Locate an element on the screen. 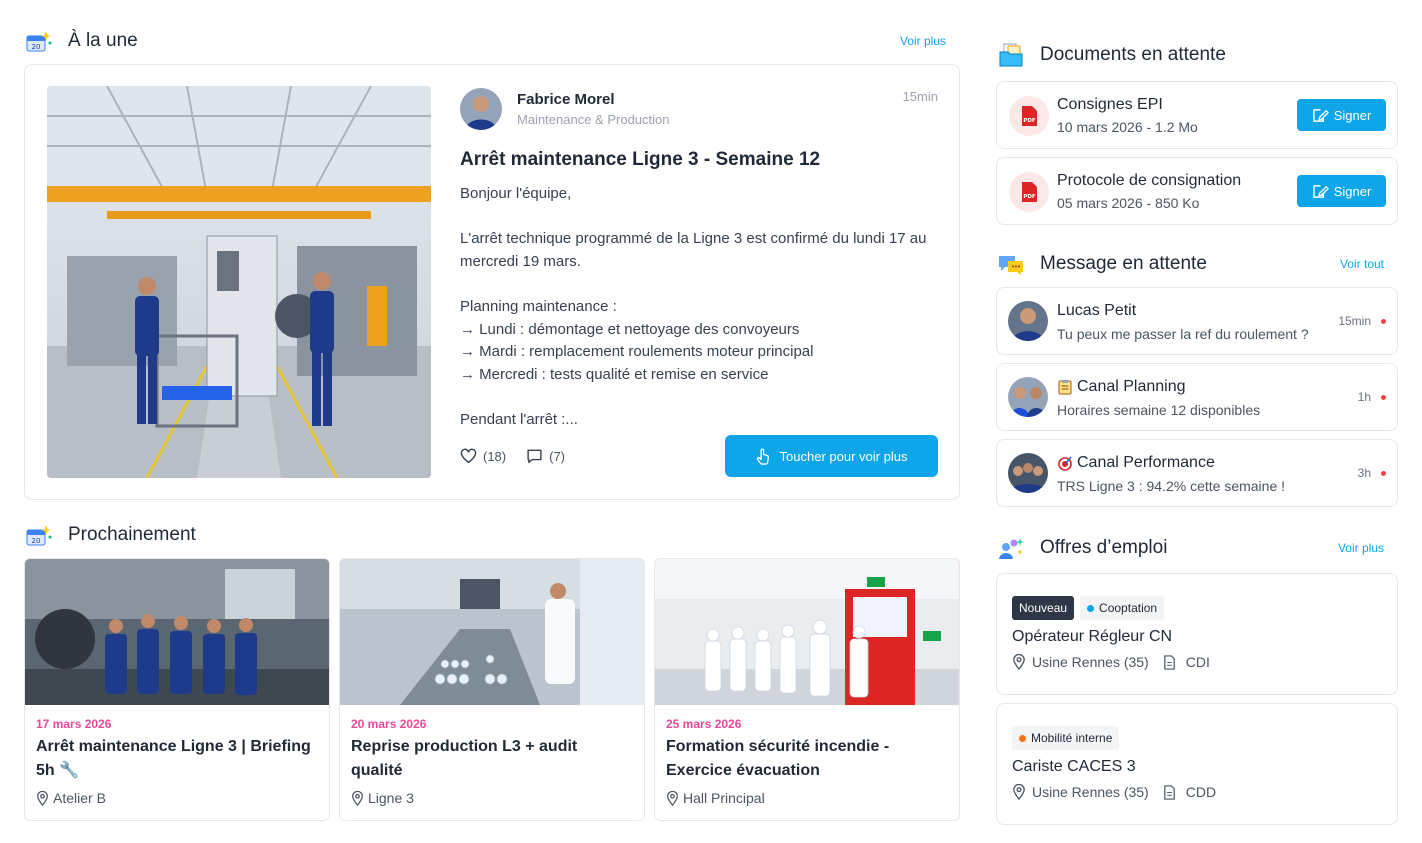 The height and width of the screenshot is (843, 1422). messages-title: Message en attente is located at coordinates (1123, 263).